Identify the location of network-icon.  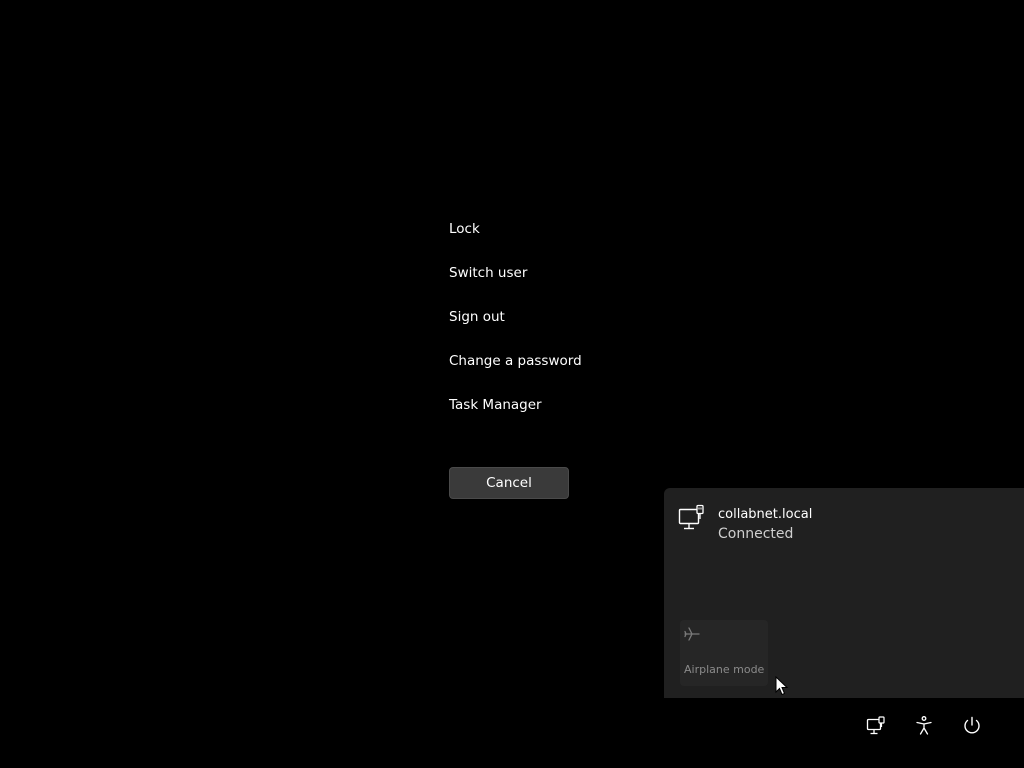
(876, 726).